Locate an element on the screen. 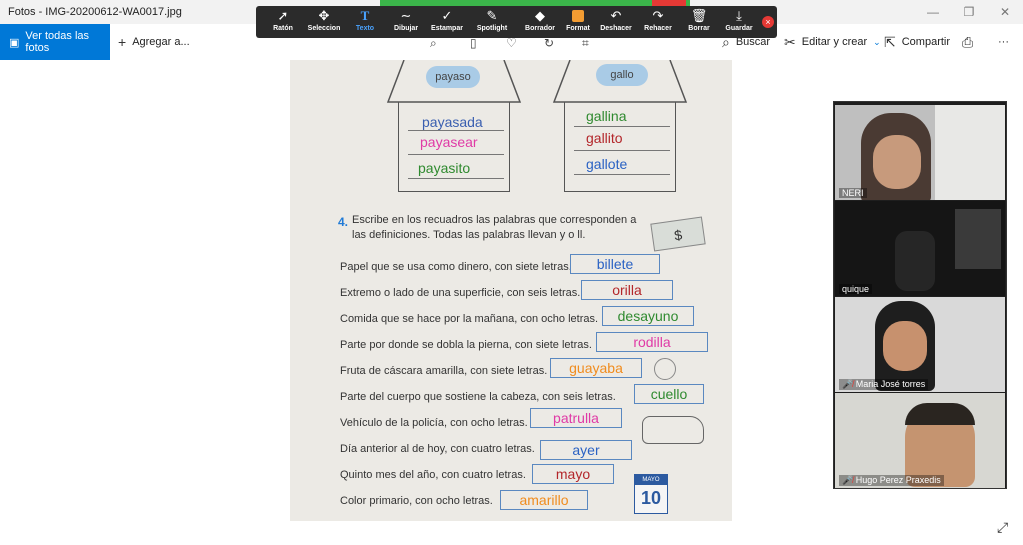  heart-icon: ♡ is located at coordinates (511, 43).